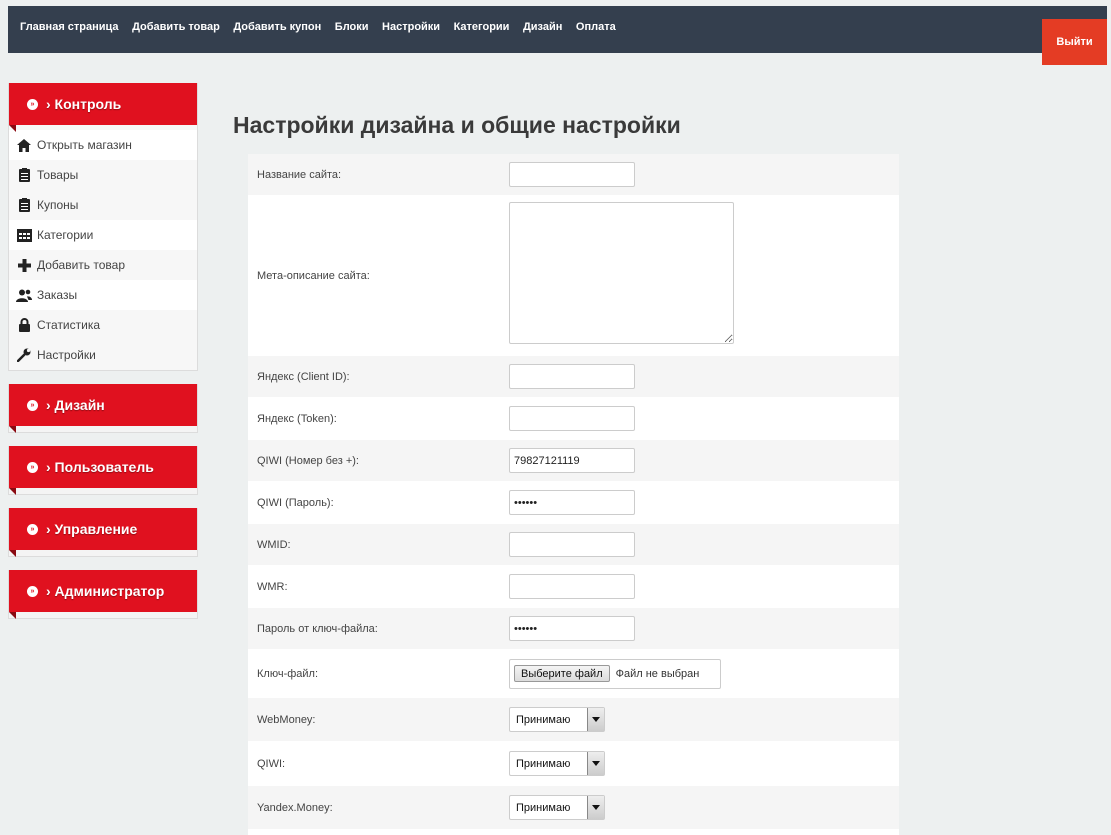 Image resolution: width=1111 pixels, height=835 pixels. I want to click on key-file-label: Ключ-файл:, so click(288, 673).